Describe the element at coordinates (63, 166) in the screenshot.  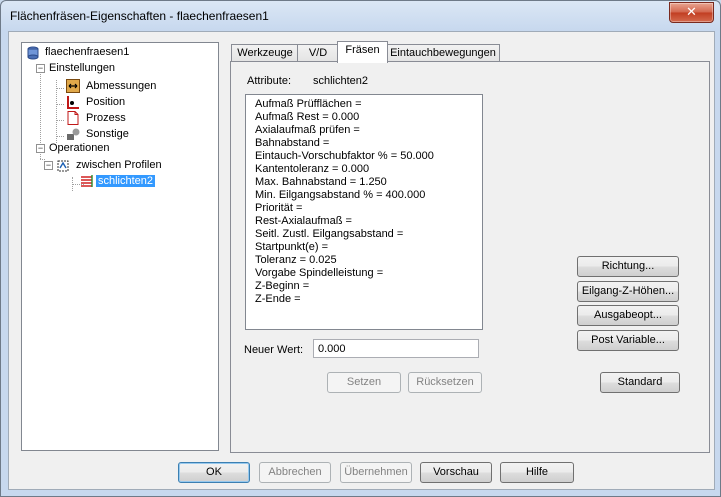
I see `operation-group-icon` at that location.